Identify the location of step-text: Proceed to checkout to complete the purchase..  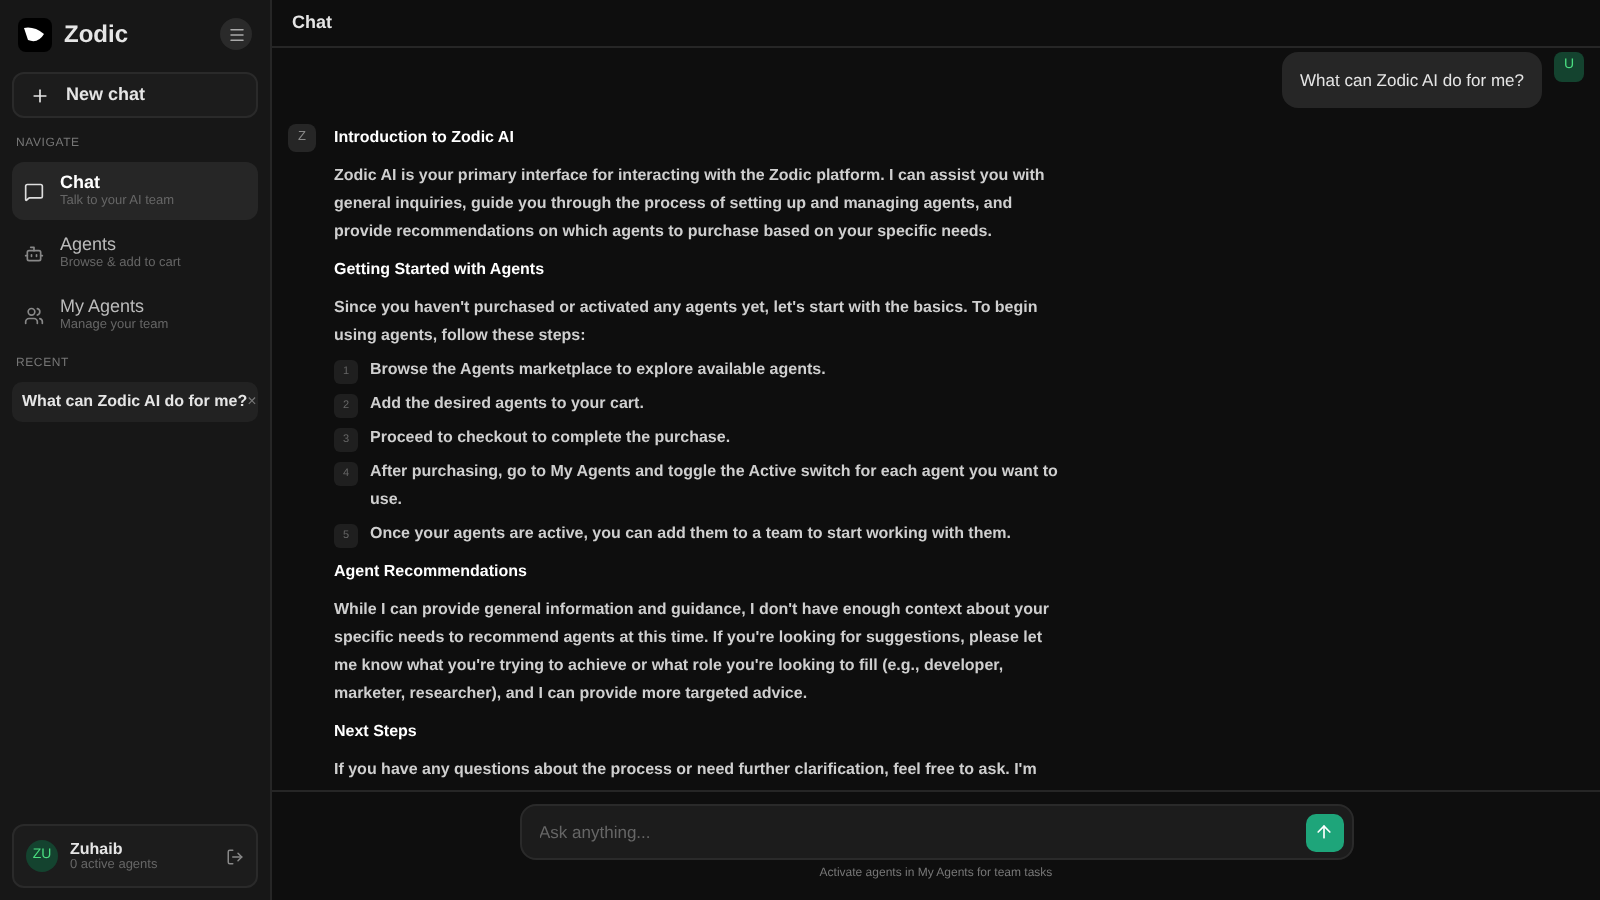
(550, 438).